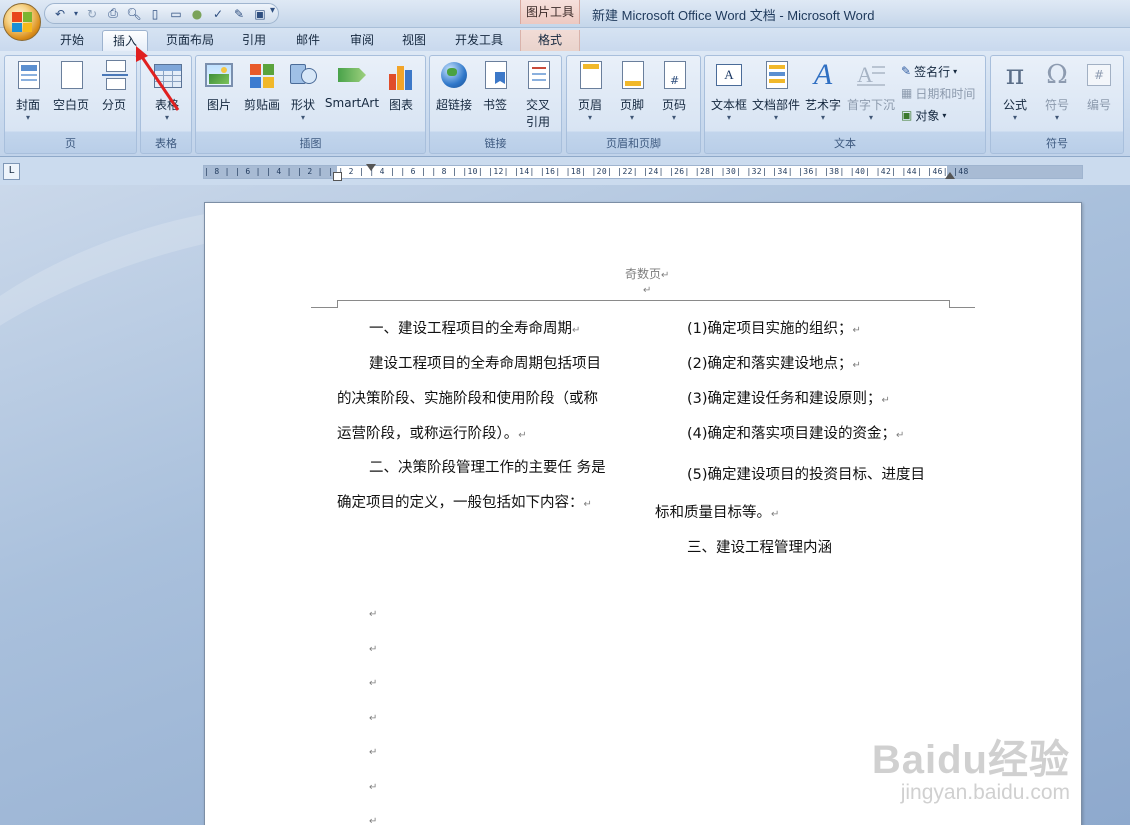 The height and width of the screenshot is (825, 1130). I want to click on header-text: 奇数页↵, so click(647, 273).